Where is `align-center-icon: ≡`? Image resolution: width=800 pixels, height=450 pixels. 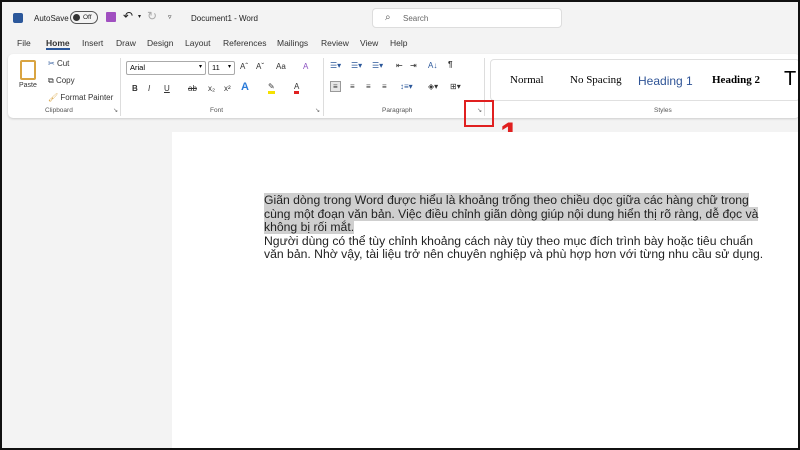 align-center-icon: ≡ is located at coordinates (352, 86).